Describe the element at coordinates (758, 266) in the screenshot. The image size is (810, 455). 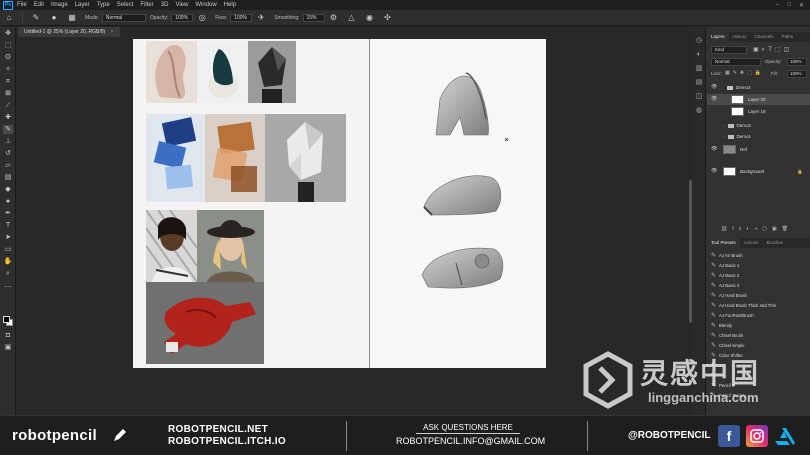
I see `preset-item: ✎ AJ Basic 1` at that location.